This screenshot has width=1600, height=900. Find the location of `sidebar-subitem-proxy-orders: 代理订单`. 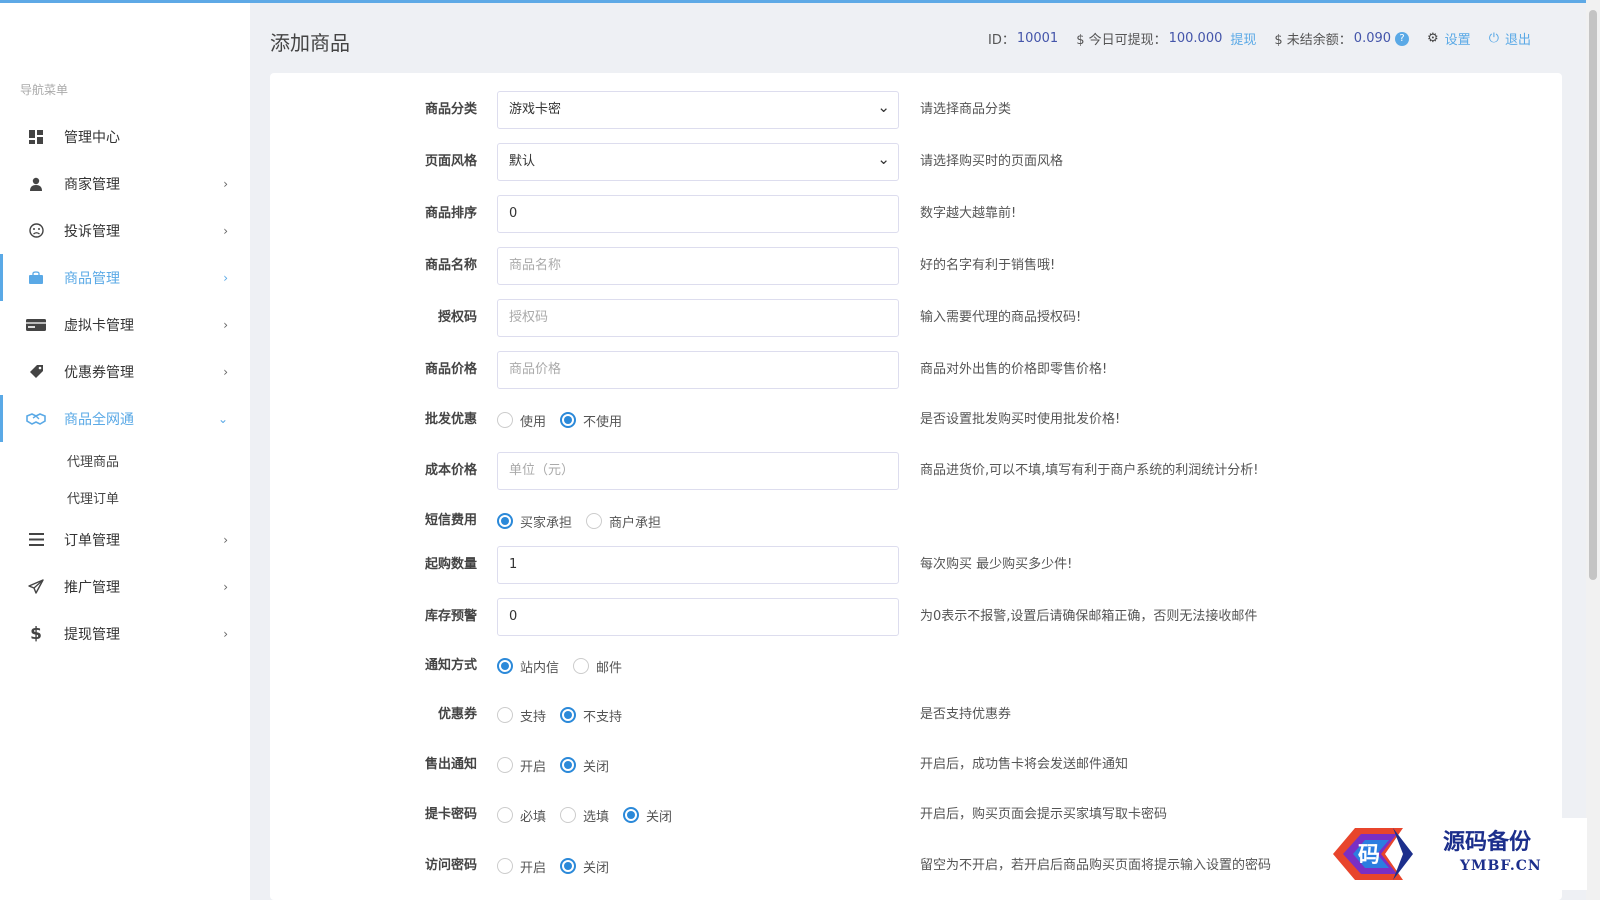

sidebar-subitem-proxy-orders: 代理订单 is located at coordinates (125, 497).